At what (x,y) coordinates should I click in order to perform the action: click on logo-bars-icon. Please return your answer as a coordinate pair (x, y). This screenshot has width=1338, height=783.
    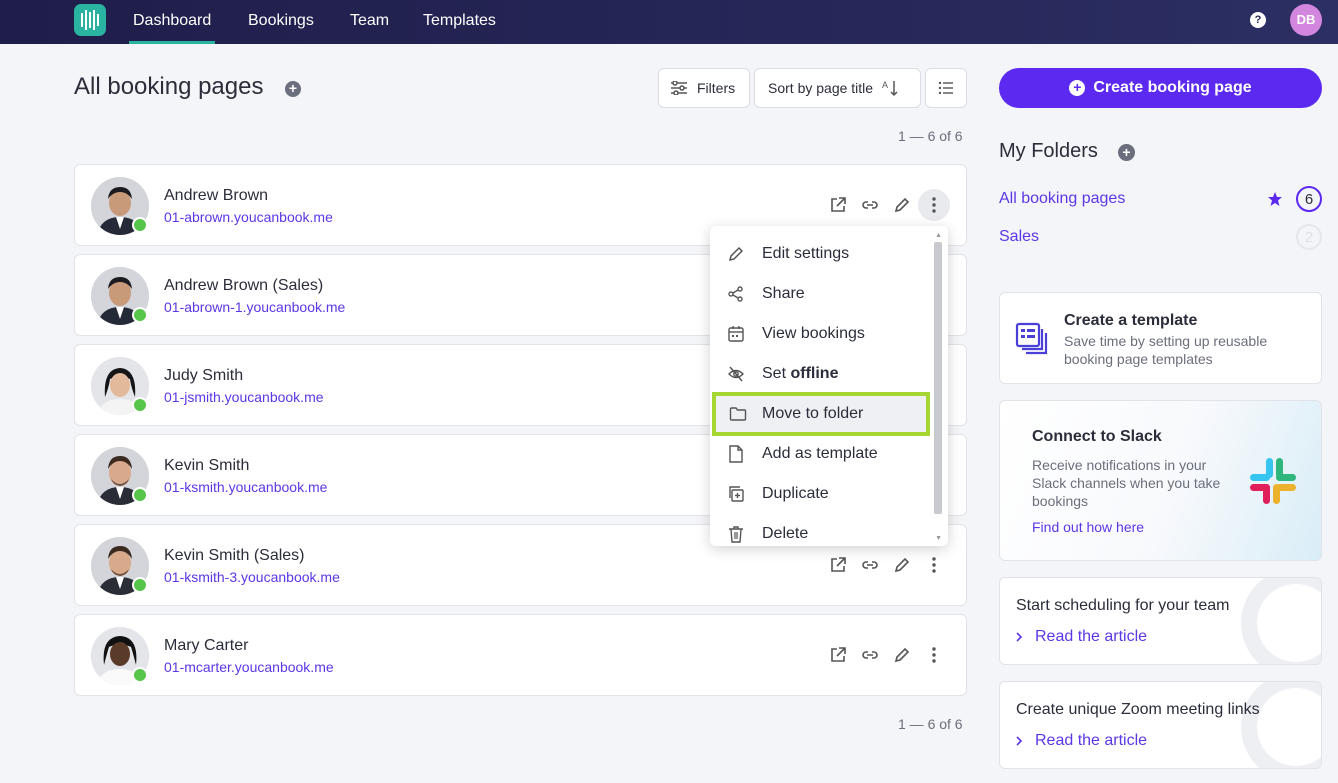
    Looking at the image, I should click on (90, 20).